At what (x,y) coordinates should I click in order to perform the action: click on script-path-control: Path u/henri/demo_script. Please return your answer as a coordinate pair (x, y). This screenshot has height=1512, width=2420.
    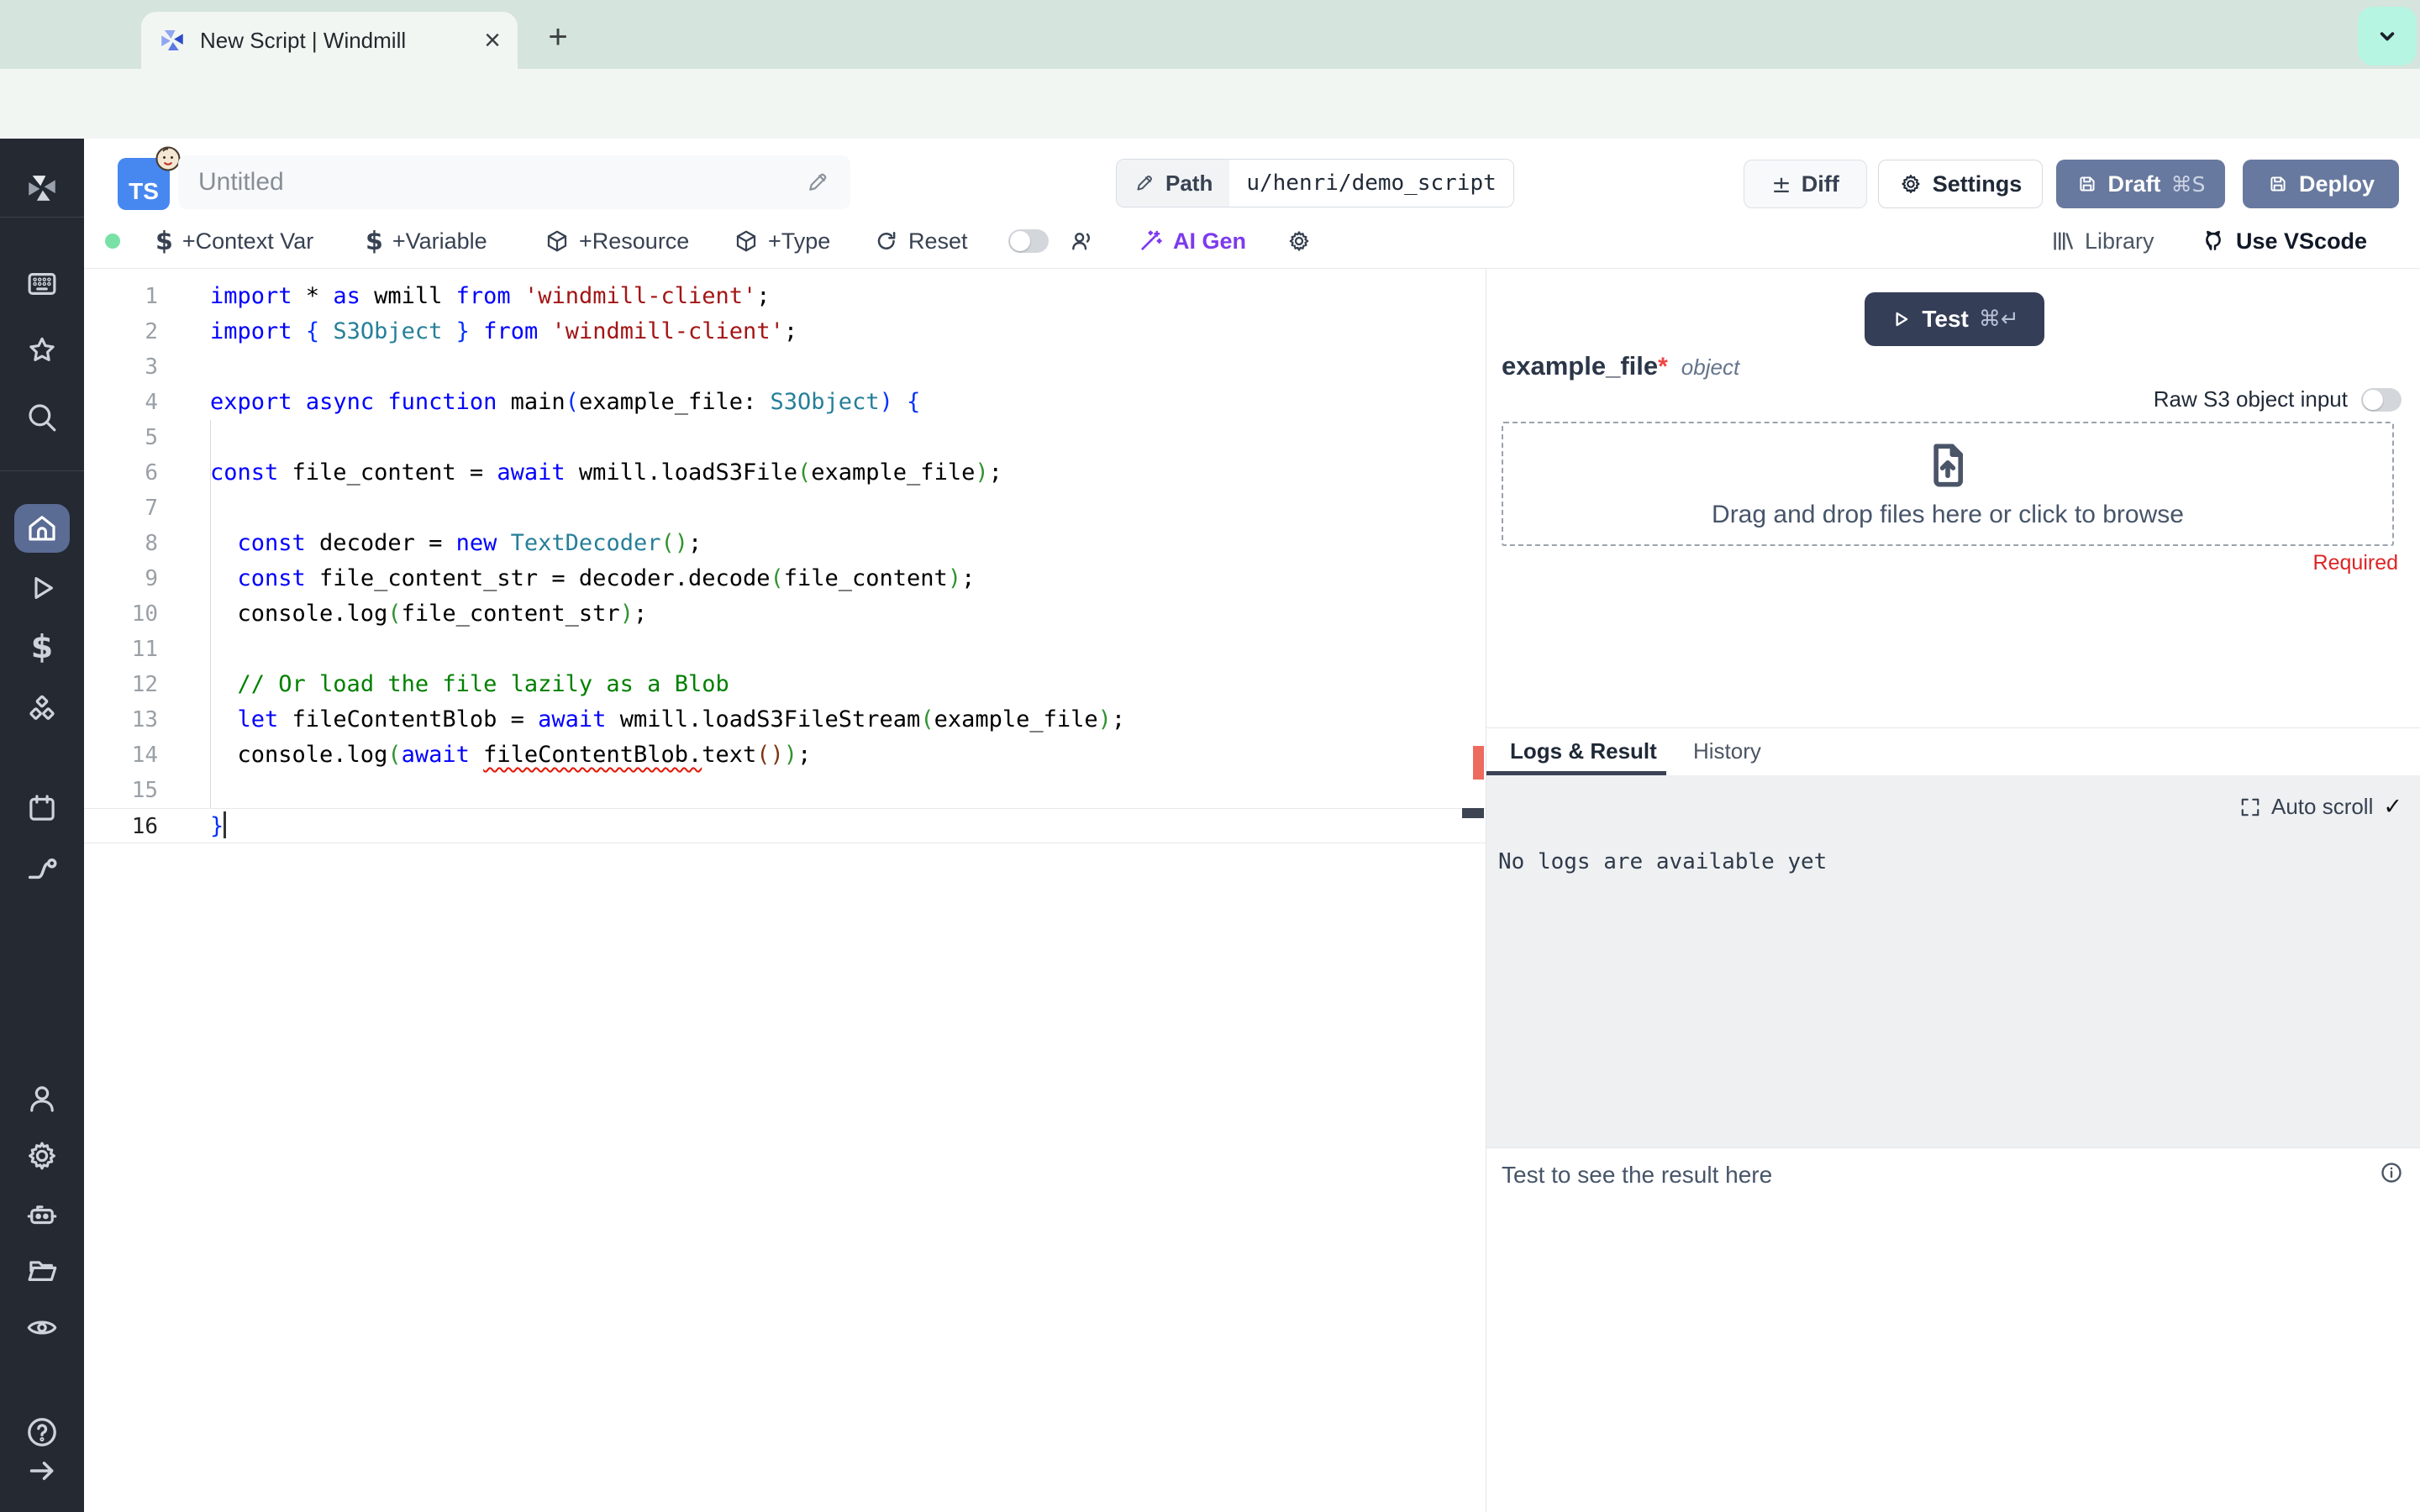
    Looking at the image, I should click on (1315, 183).